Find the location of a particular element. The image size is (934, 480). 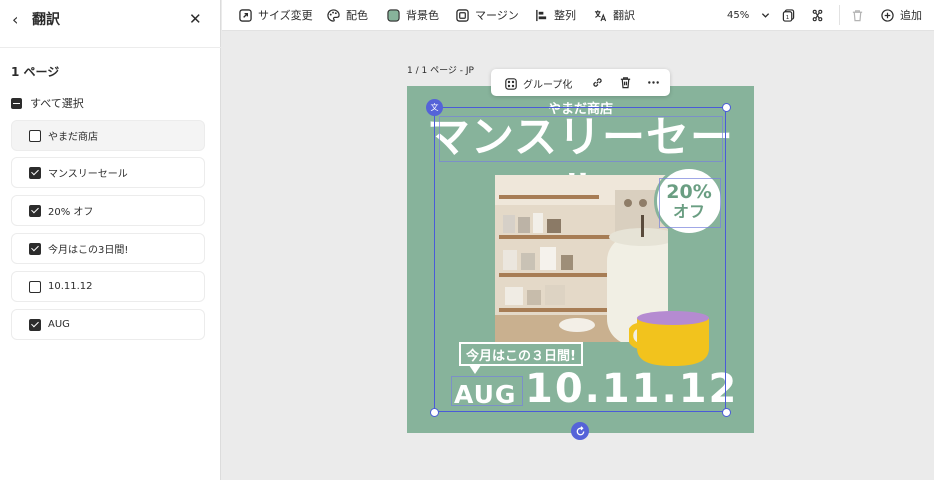

translate-label: 翻訳 is located at coordinates (624, 15).